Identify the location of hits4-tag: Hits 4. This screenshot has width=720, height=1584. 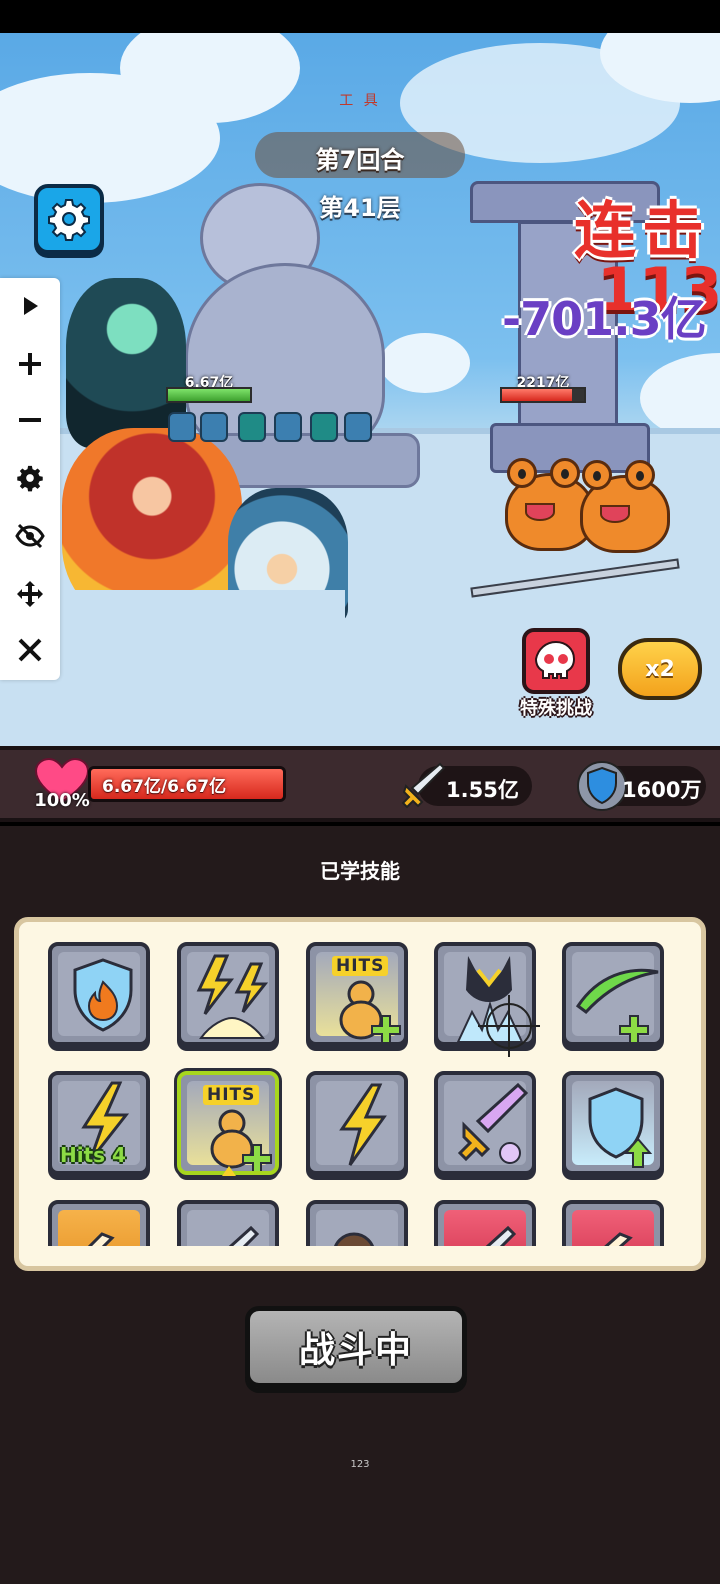
(93, 1155).